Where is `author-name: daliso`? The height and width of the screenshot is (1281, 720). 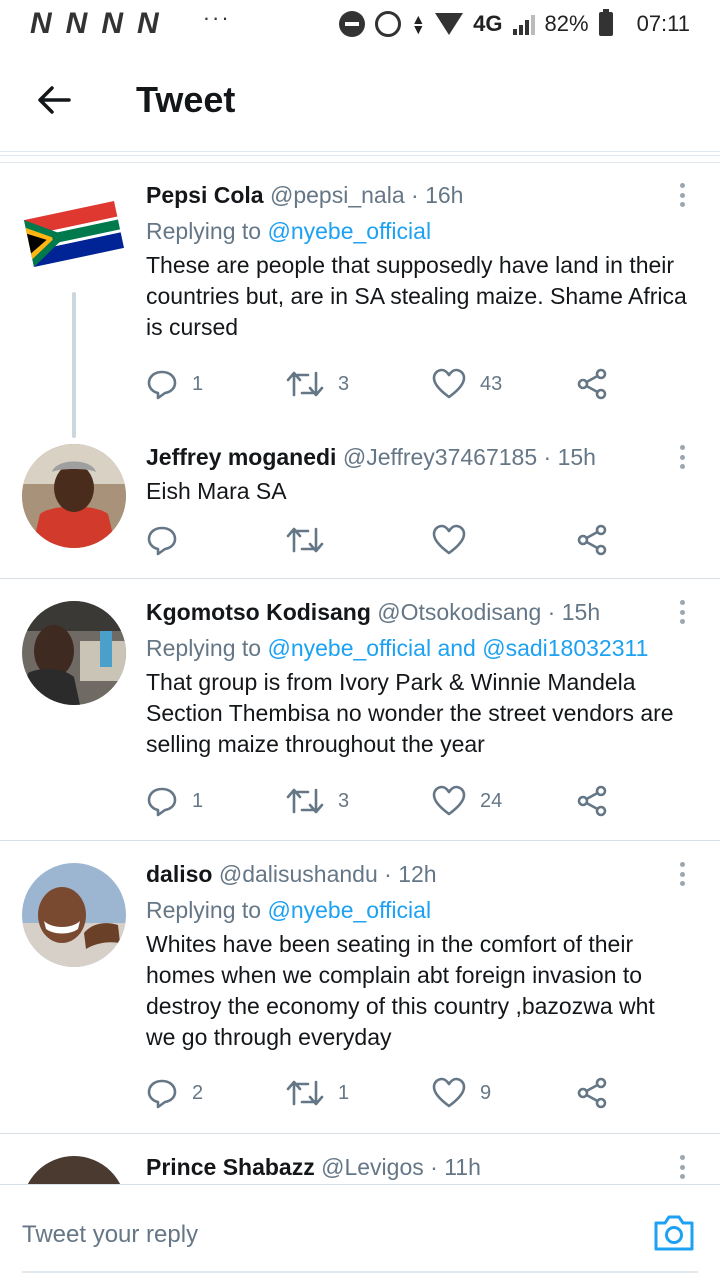
author-name: daliso is located at coordinates (179, 874).